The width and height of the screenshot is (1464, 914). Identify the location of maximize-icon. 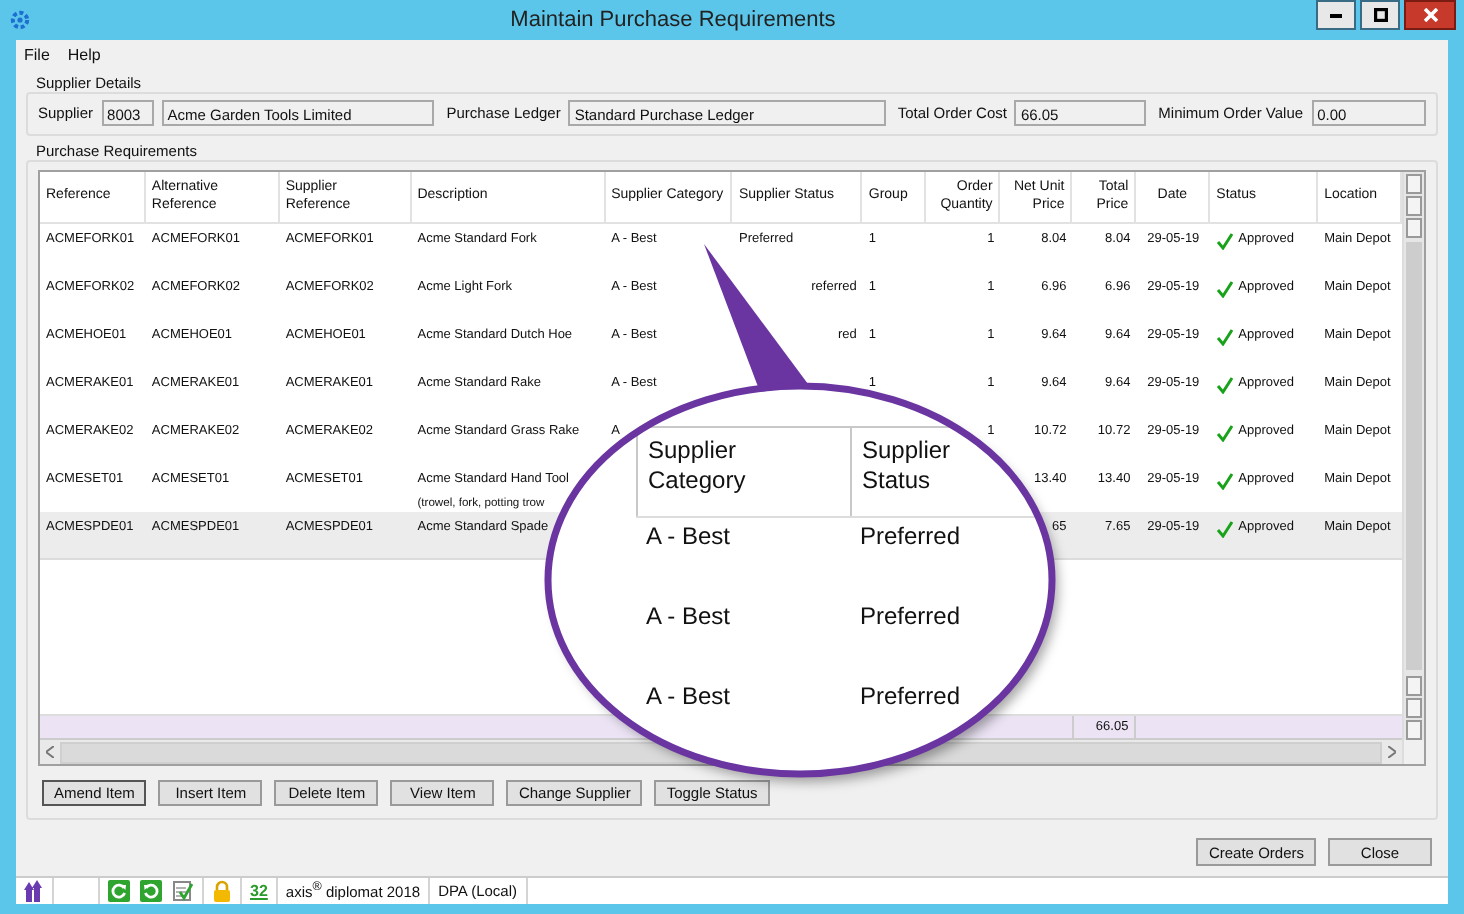
(1380, 15).